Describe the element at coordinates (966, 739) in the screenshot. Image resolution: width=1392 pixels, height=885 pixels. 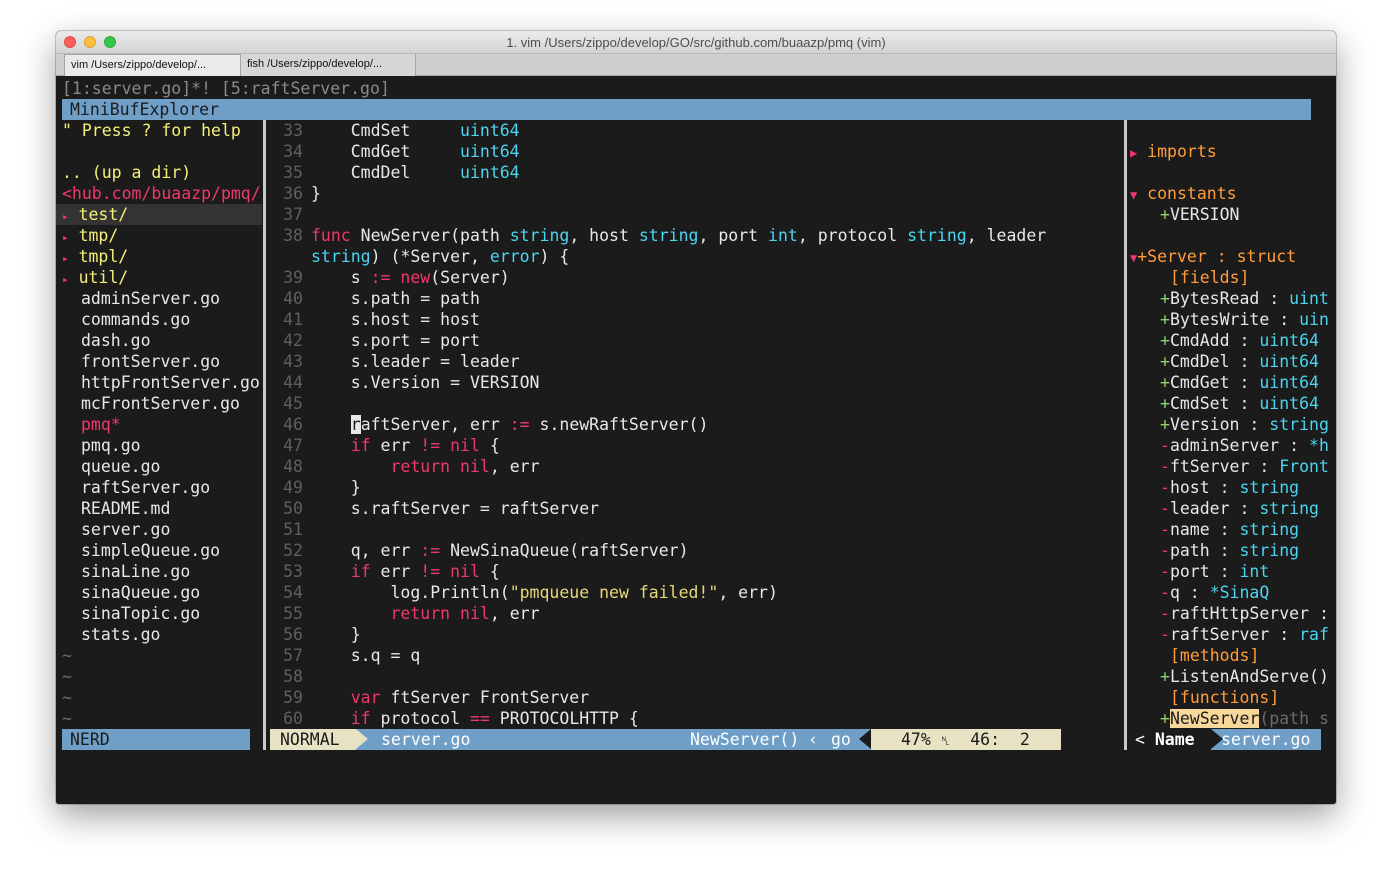
I see `position-indicator: 47% ␤ 46: 2` at that location.